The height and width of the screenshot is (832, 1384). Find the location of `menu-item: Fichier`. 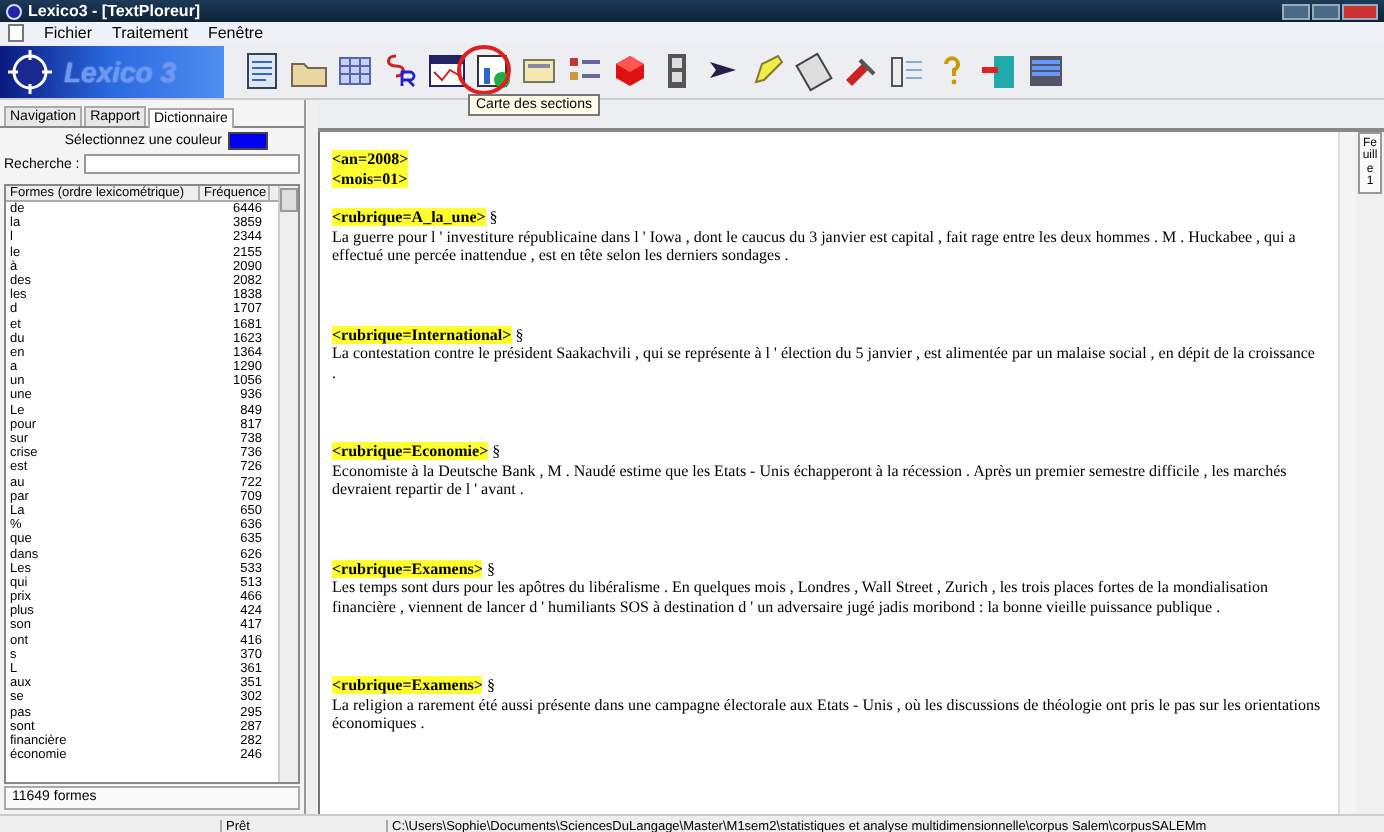

menu-item: Fichier is located at coordinates (68, 33).